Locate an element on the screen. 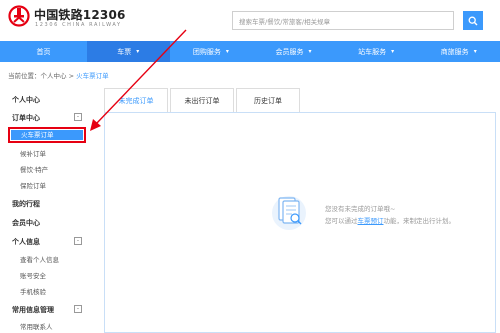 The image size is (500, 333). breadcrumb-current: 火车票订单 is located at coordinates (92, 76).